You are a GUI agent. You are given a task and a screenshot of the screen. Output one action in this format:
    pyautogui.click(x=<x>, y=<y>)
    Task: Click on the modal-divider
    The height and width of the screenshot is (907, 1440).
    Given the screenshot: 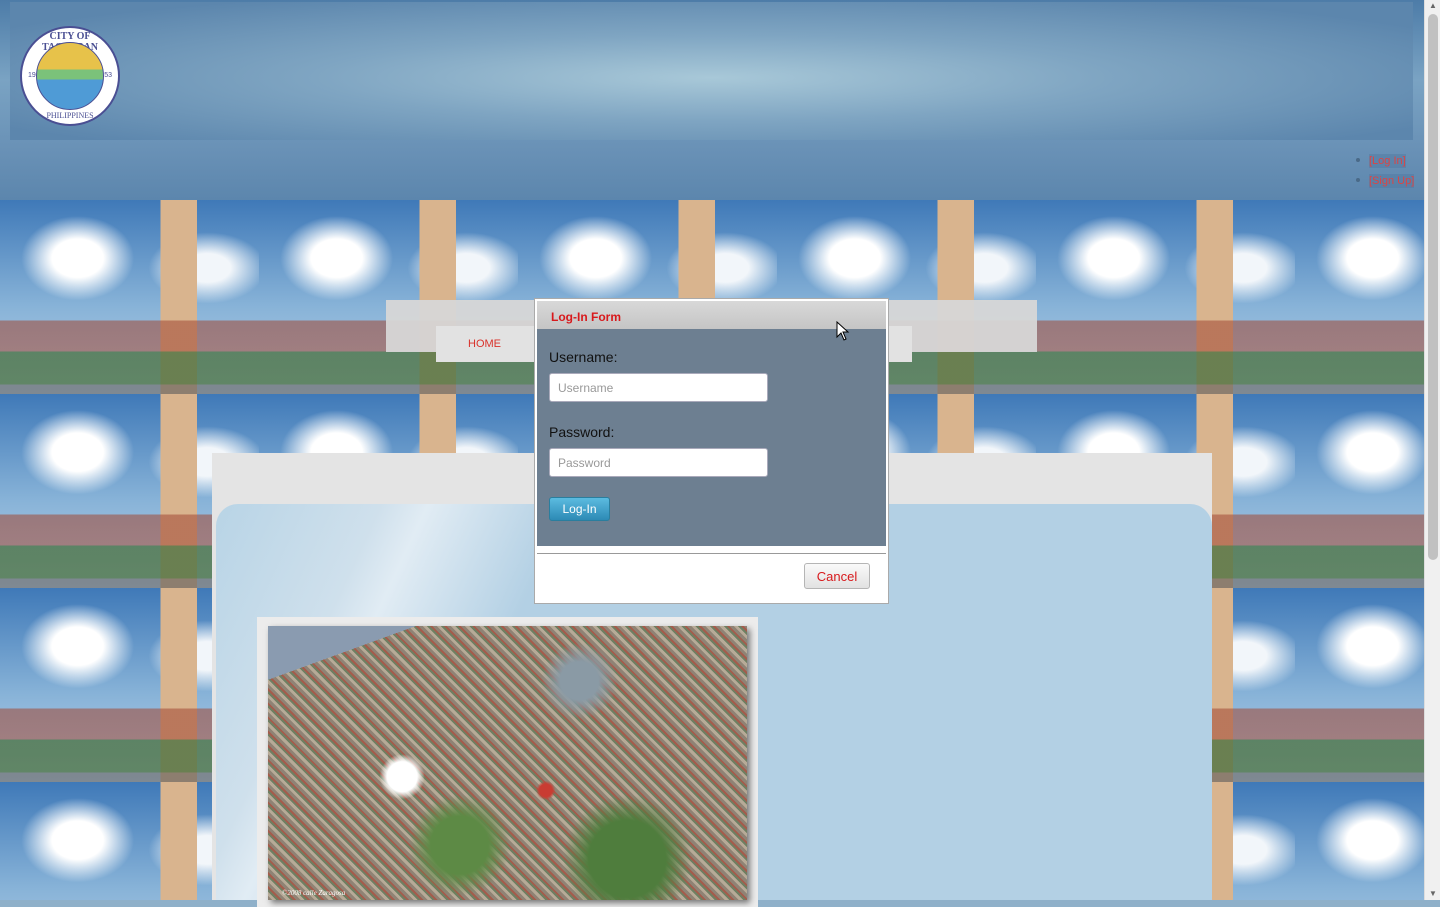 What is the action you would take?
    pyautogui.click(x=711, y=553)
    